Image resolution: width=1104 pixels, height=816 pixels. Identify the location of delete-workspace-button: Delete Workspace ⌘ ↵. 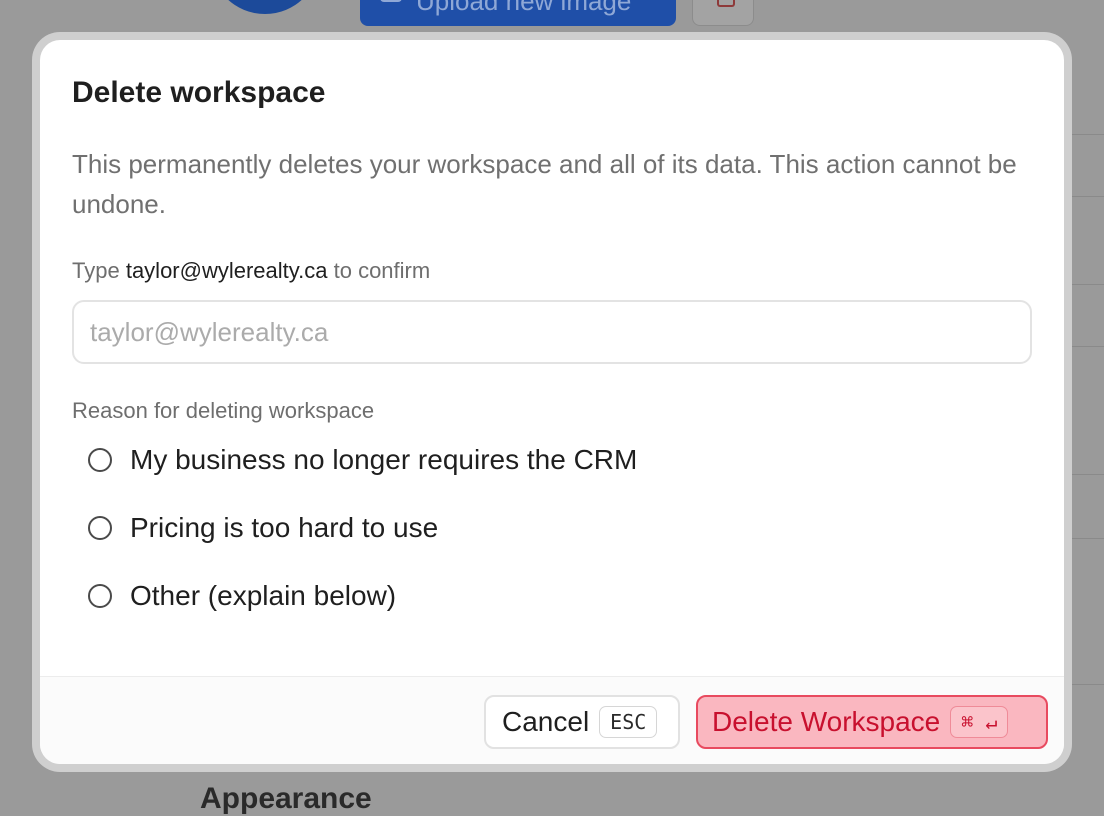
(872, 722).